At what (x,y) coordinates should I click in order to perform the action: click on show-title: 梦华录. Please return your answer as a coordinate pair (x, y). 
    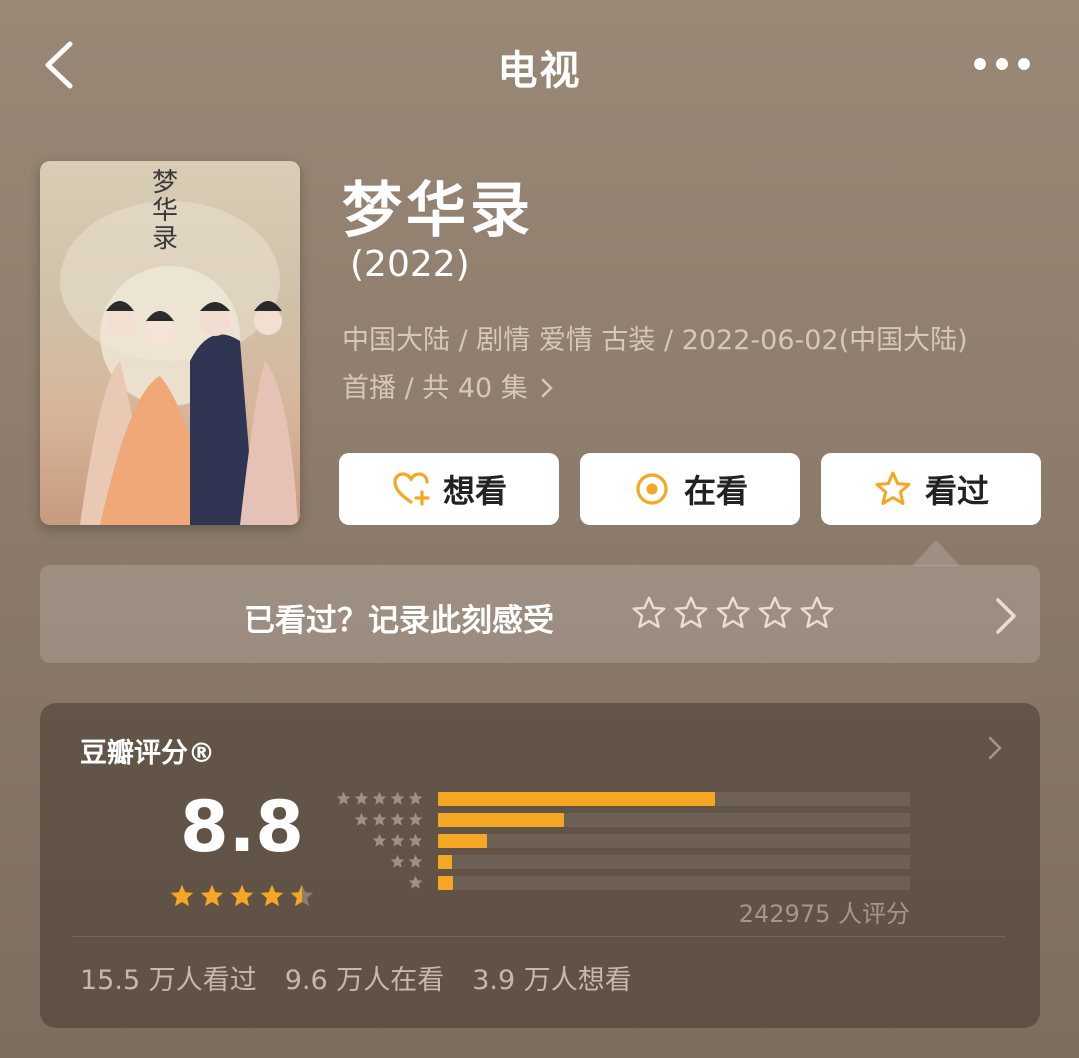
    Looking at the image, I should click on (438, 211).